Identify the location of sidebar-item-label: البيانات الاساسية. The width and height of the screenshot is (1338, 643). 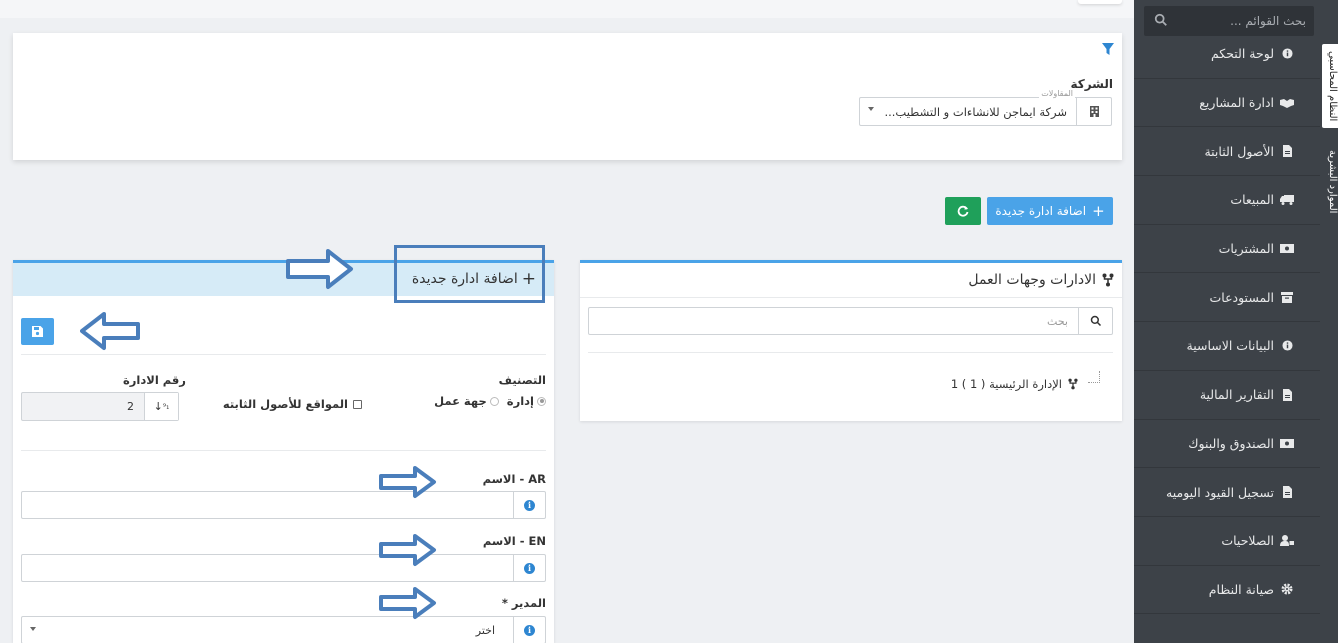
(1230, 346).